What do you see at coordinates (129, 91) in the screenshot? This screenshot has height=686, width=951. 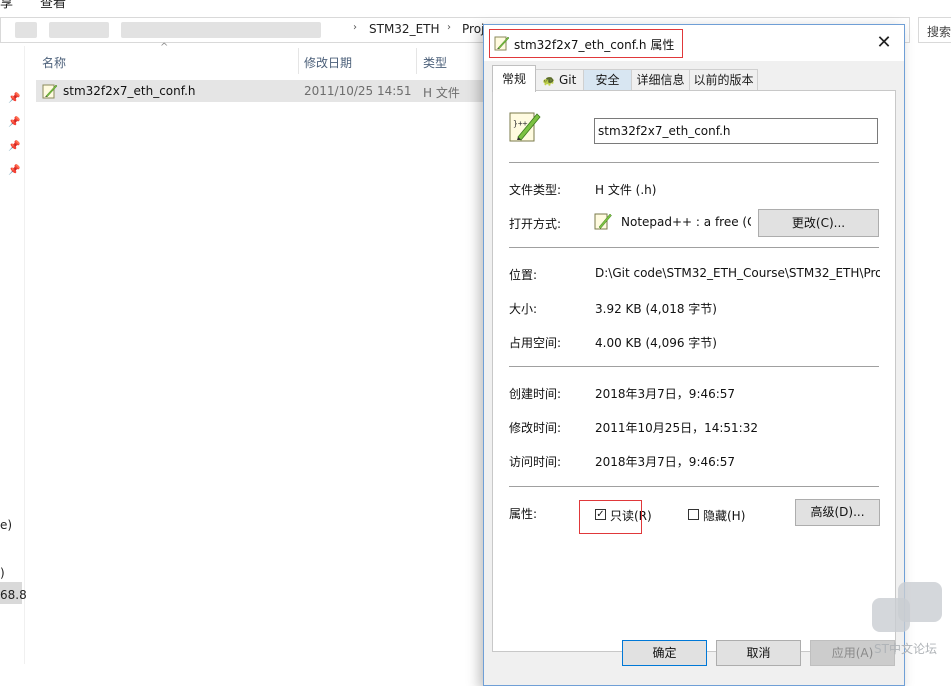 I see `file-name: stm32f2x7_eth_conf.h` at bounding box center [129, 91].